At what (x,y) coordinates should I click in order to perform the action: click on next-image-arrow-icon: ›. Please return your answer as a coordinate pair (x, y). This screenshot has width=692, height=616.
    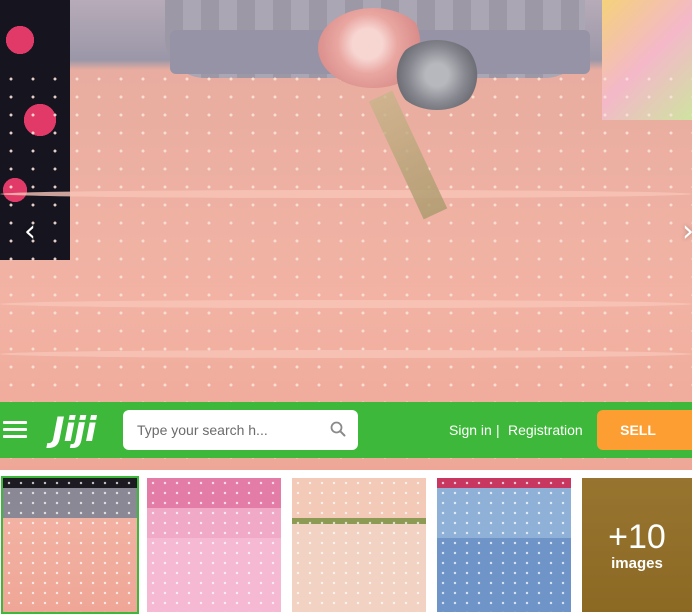
    Looking at the image, I should click on (684, 232).